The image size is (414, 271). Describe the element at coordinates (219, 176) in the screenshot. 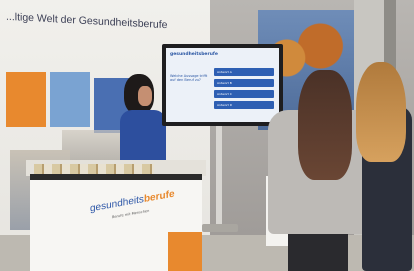

I see `screen-stand` at that location.